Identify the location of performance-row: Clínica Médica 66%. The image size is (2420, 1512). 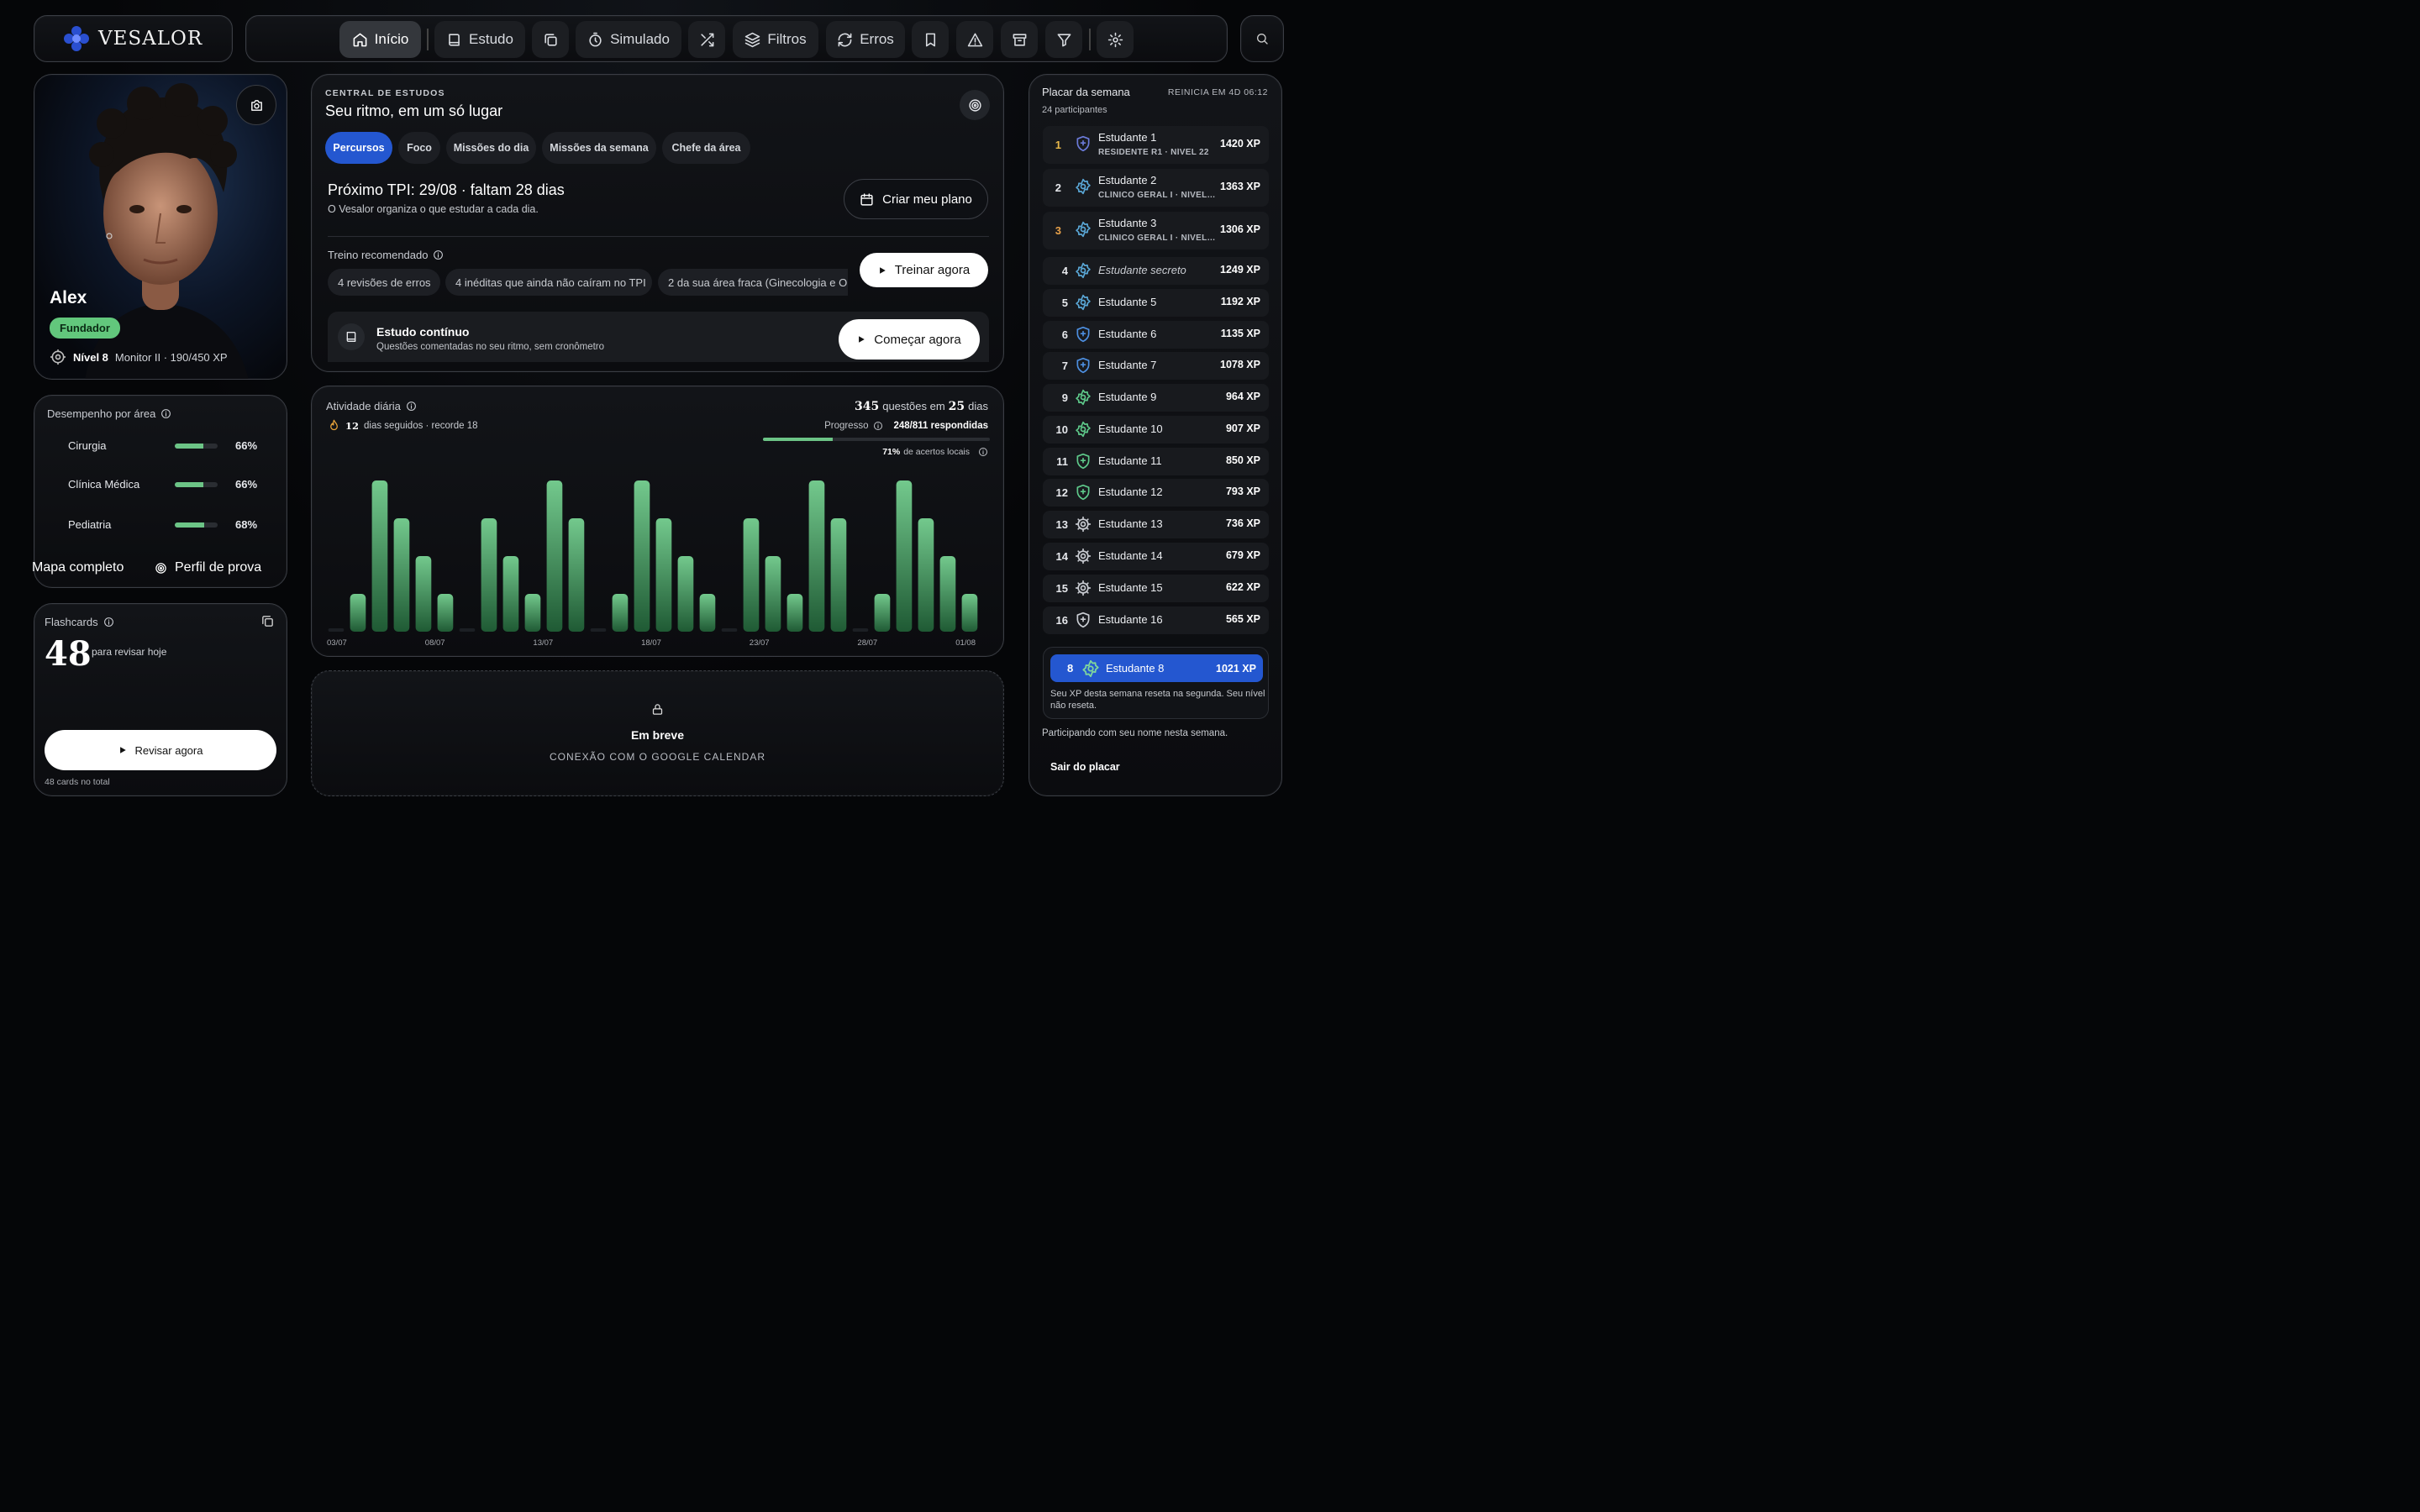
(162, 484).